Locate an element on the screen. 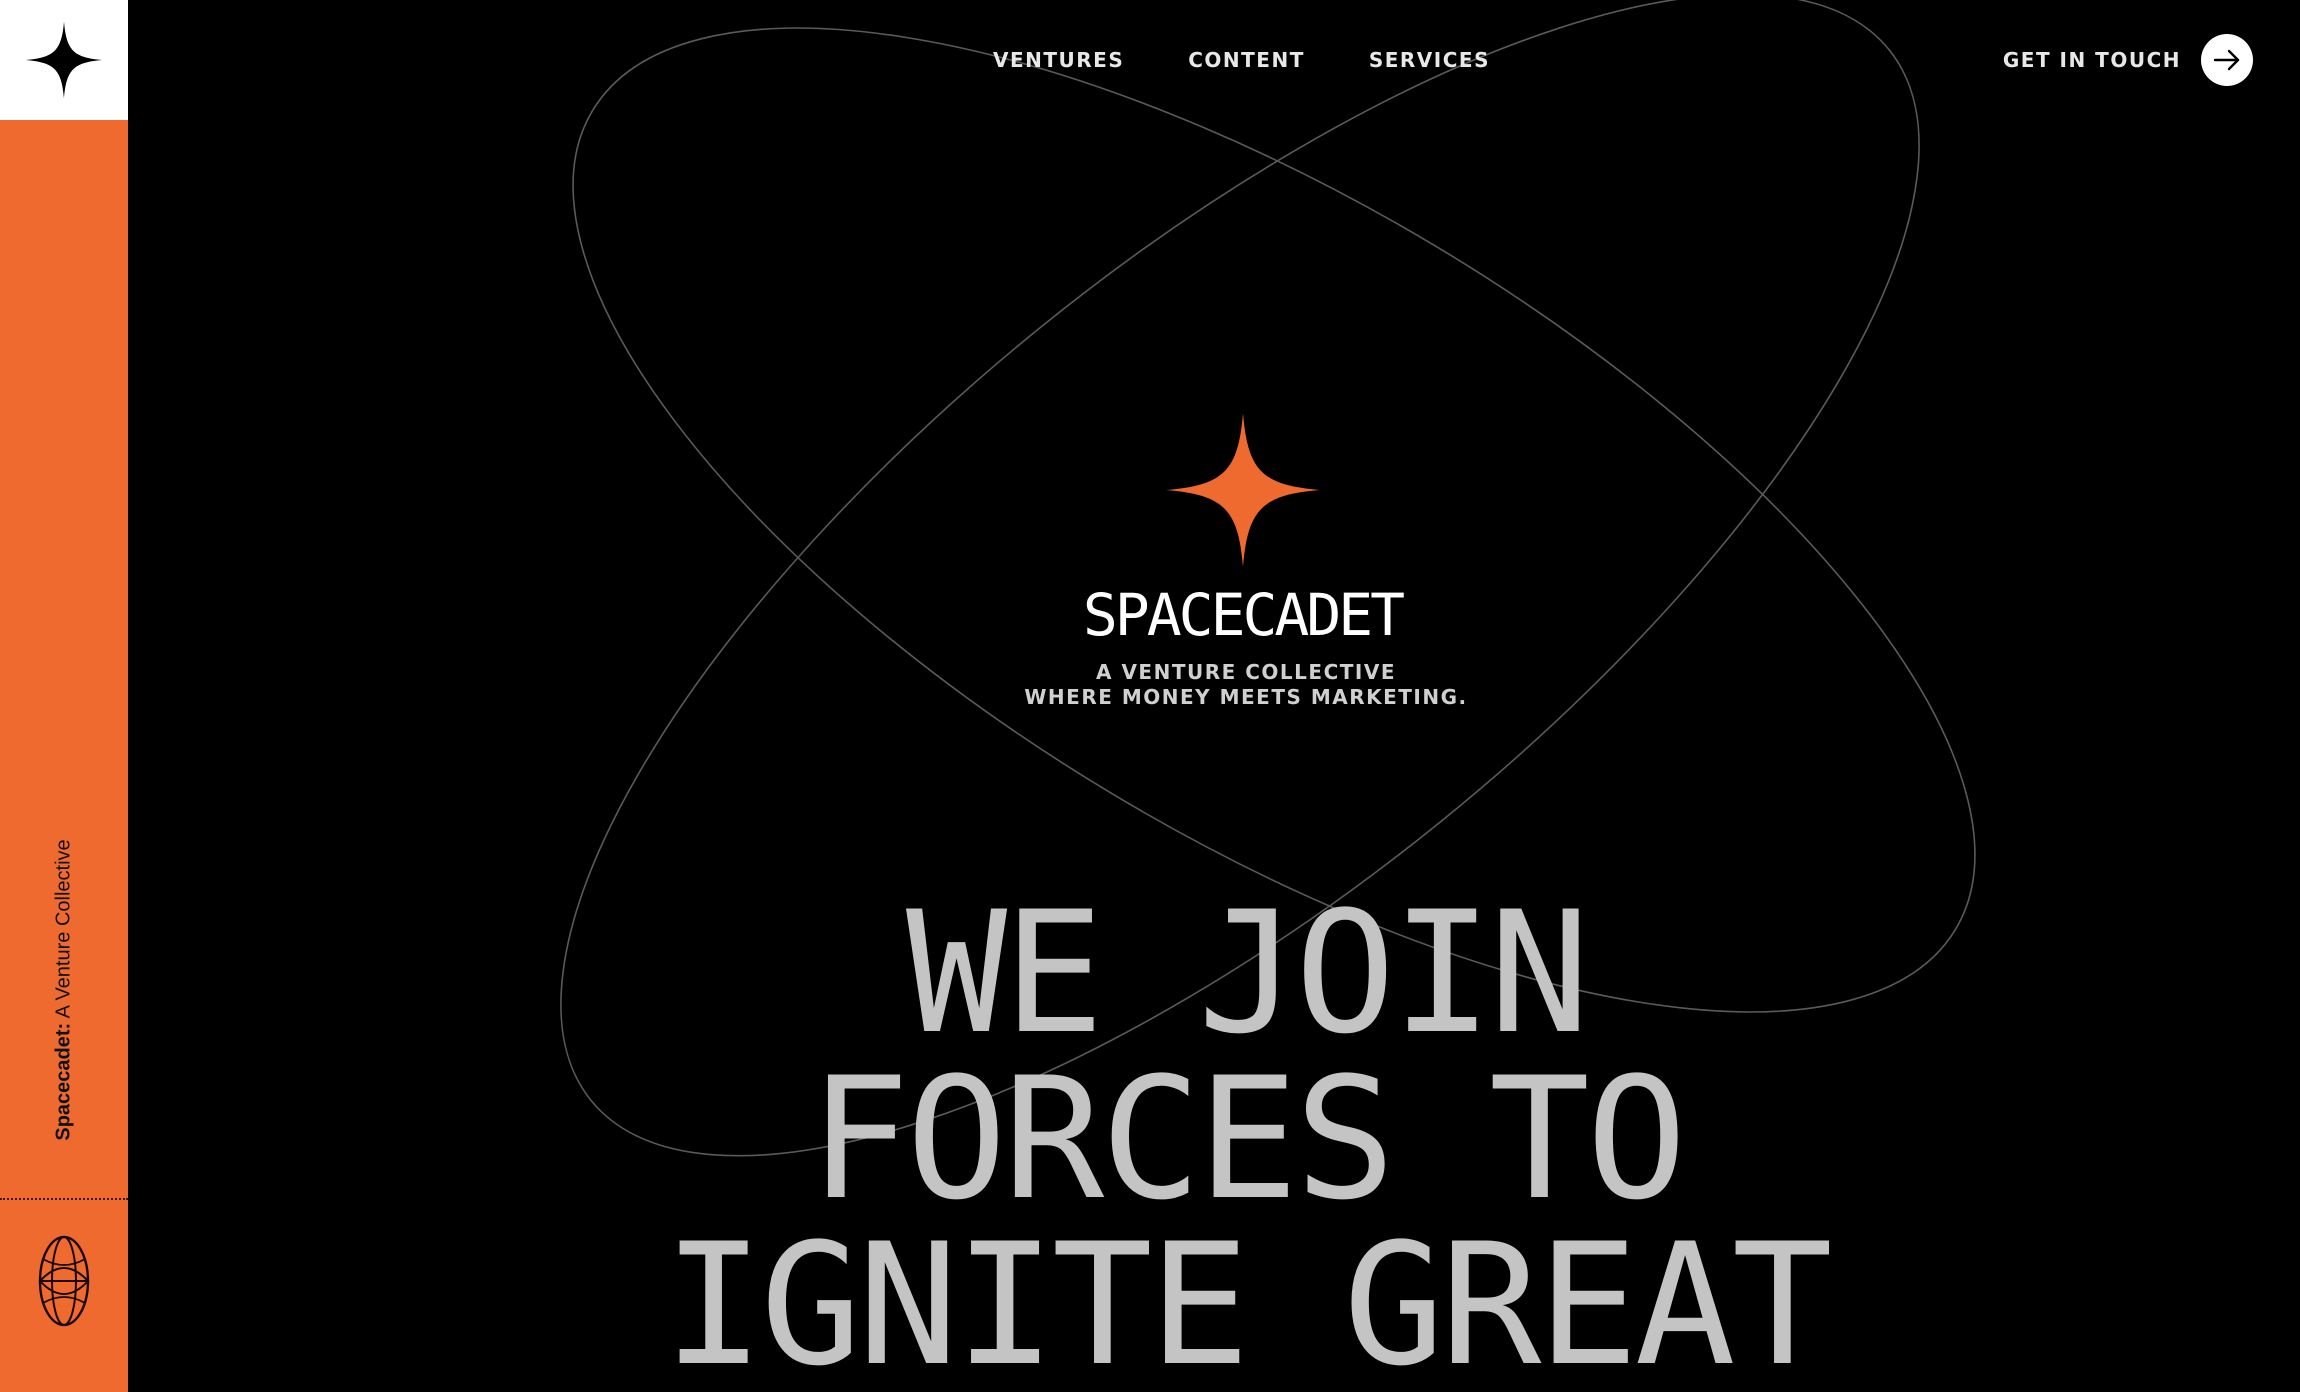  four-point-star-icon is located at coordinates (64, 60).